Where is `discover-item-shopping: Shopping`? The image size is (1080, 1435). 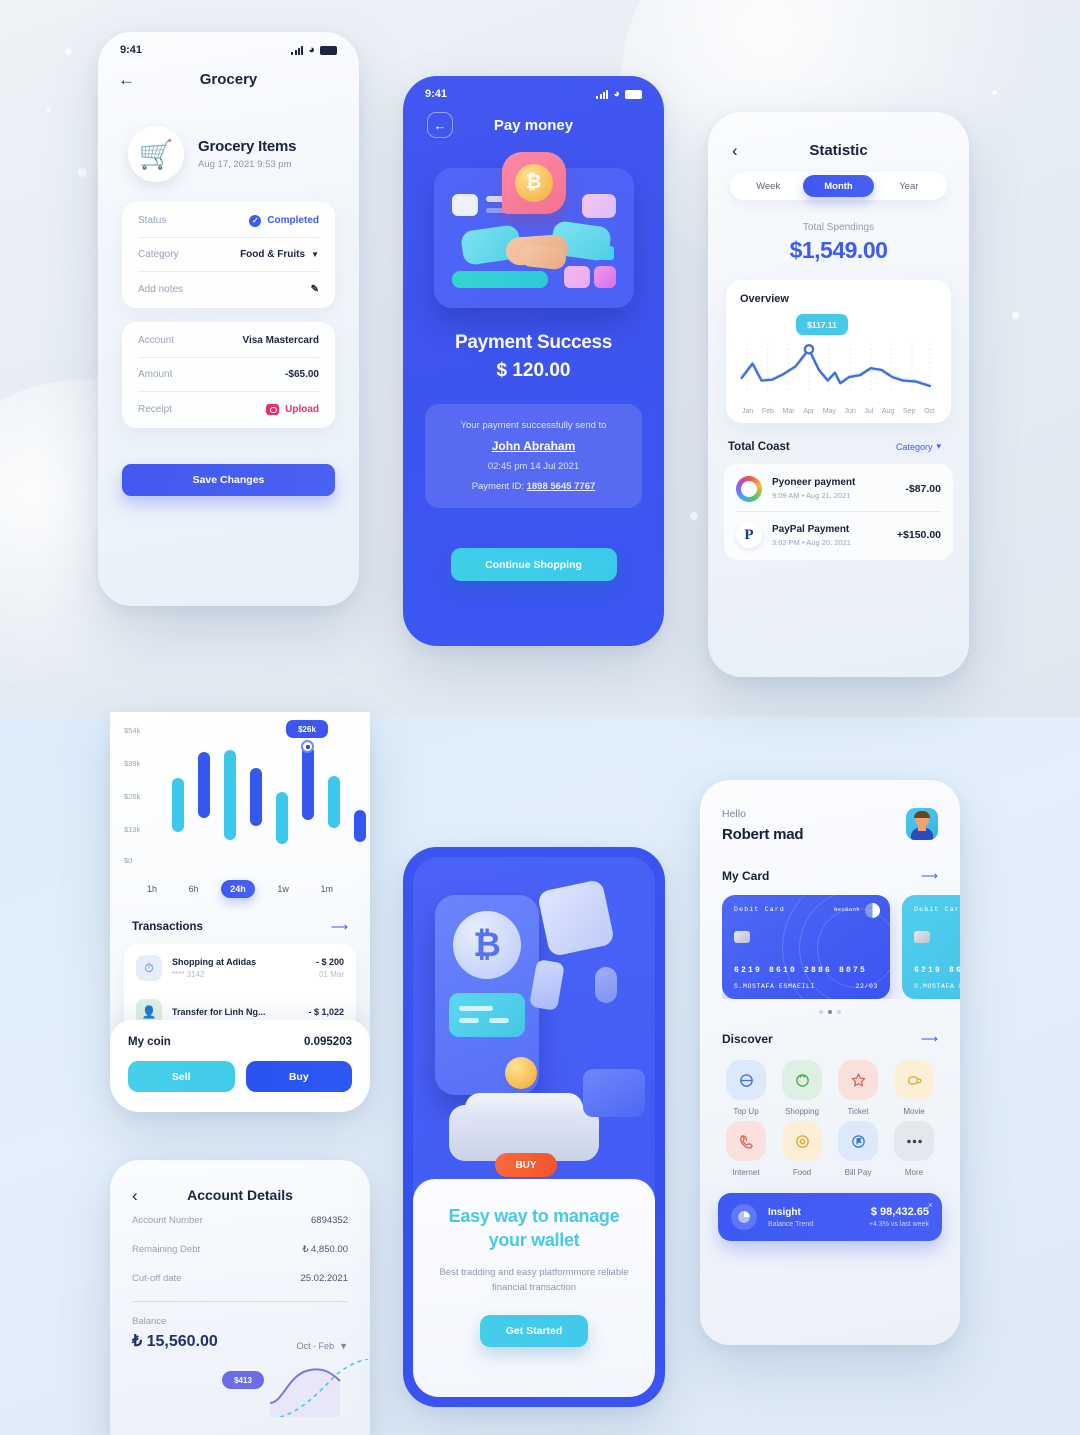 discover-item-shopping: Shopping is located at coordinates (802, 1088).